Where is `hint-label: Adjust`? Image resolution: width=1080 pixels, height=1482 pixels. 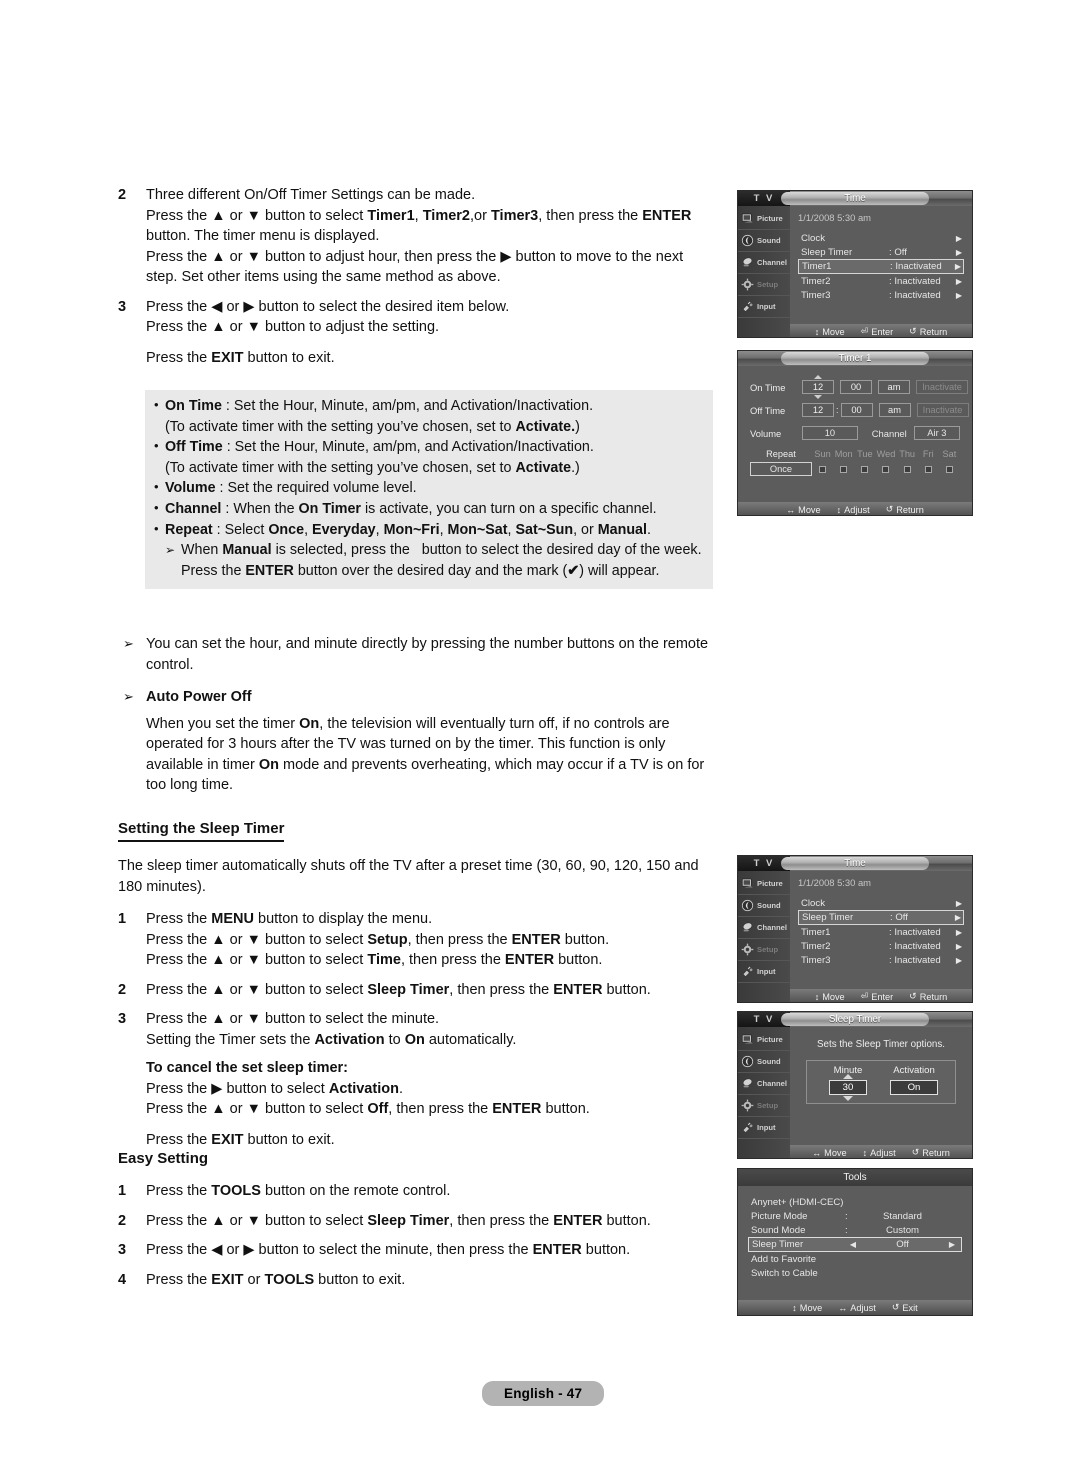
hint-label: Adjust is located at coordinates (857, 509).